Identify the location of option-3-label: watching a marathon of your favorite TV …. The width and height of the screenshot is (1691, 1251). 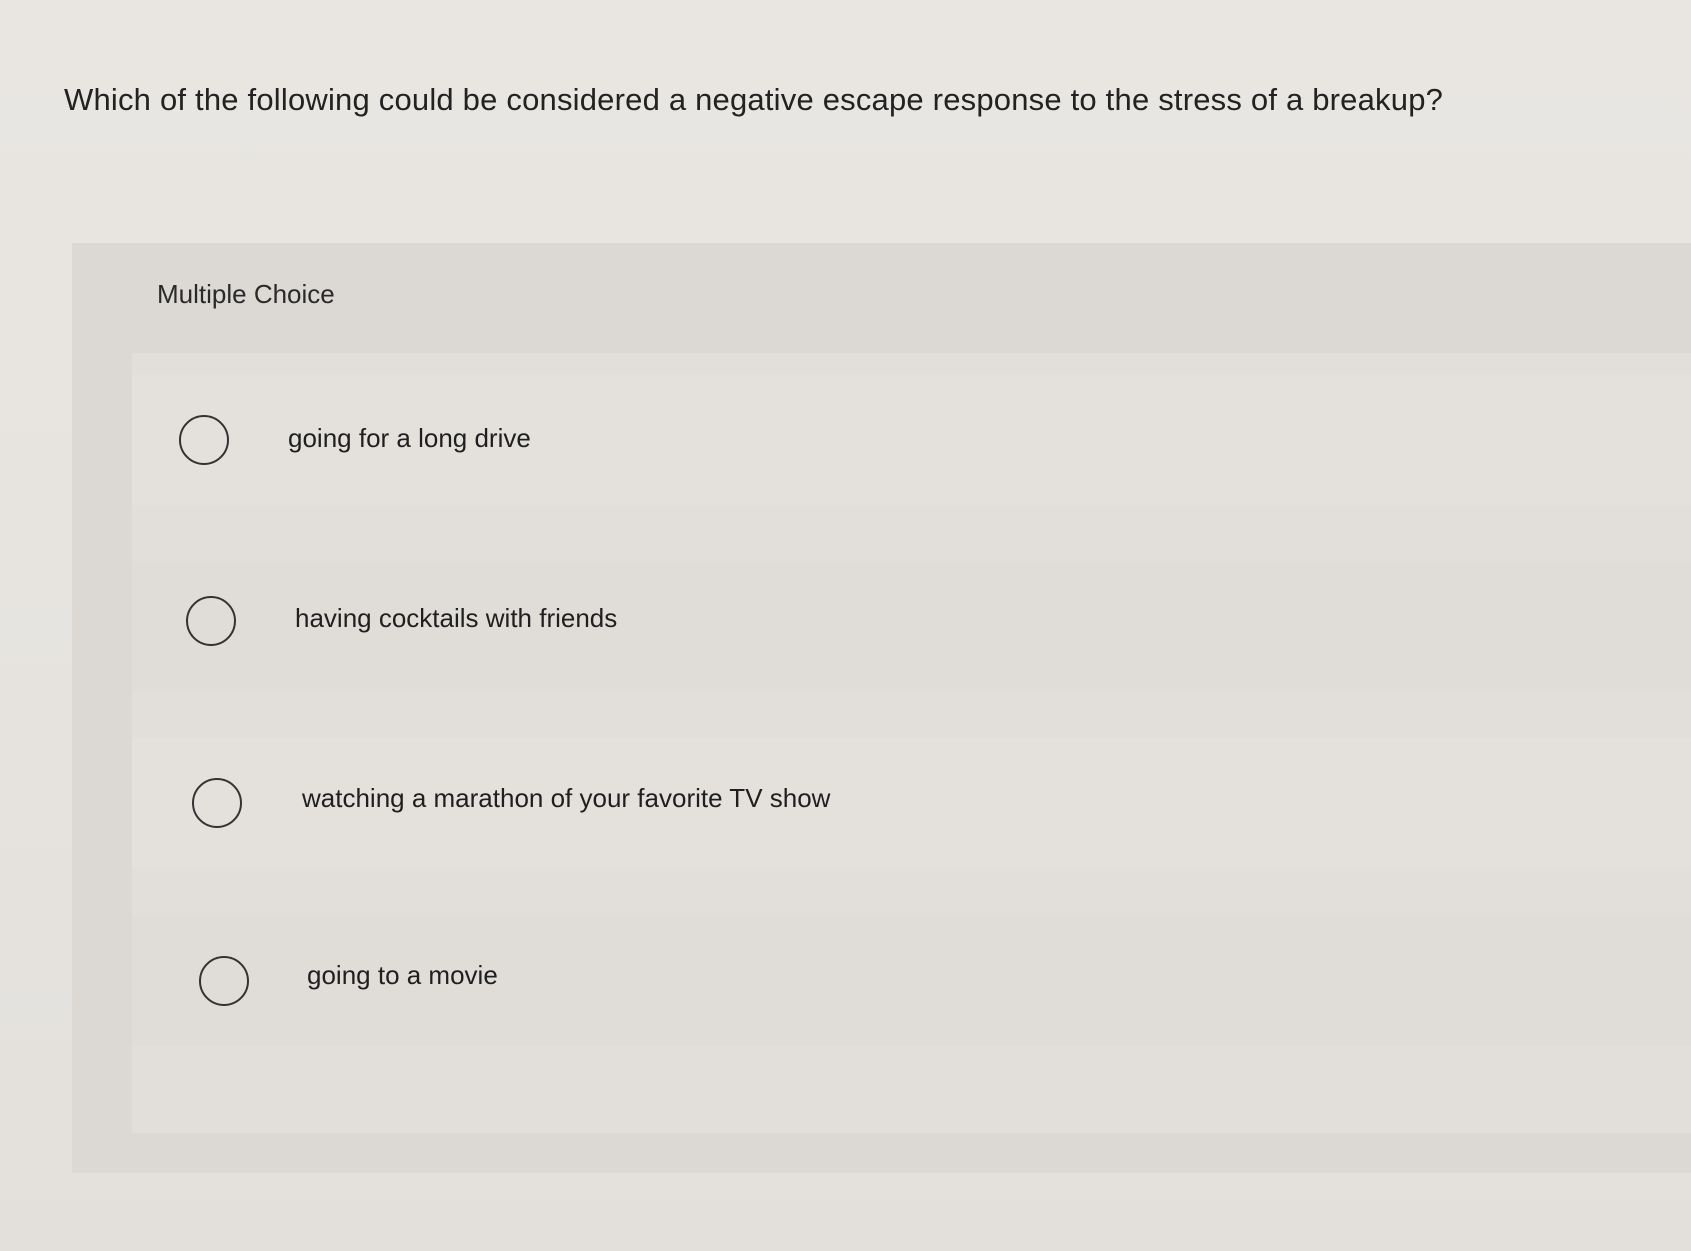
(566, 798).